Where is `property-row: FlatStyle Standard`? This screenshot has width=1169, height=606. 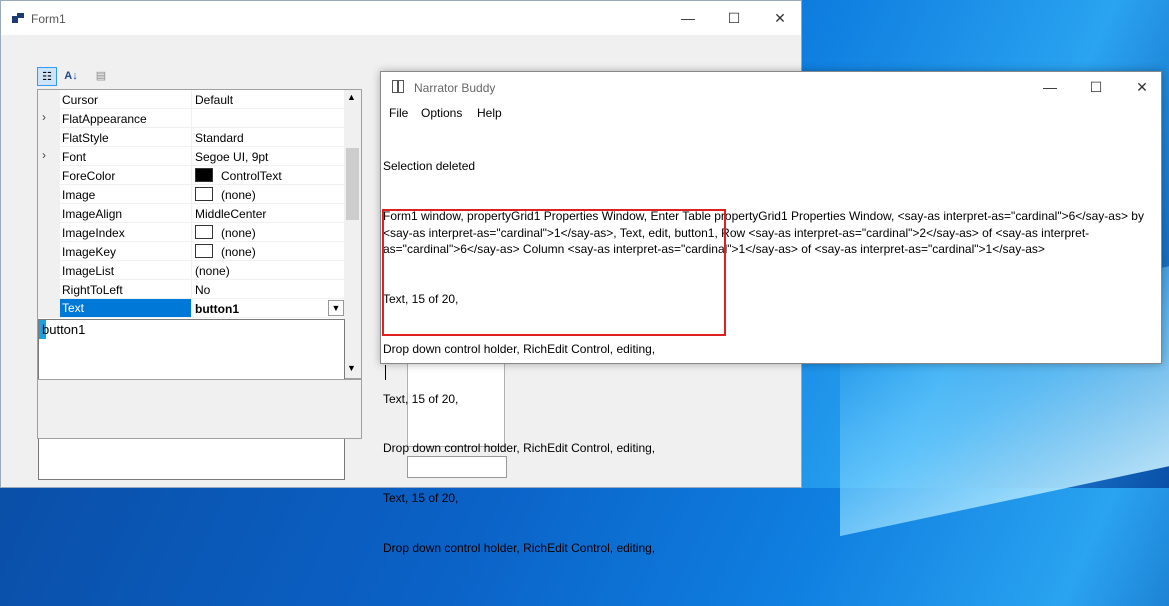
property-row: FlatStyle Standard is located at coordinates (191, 137).